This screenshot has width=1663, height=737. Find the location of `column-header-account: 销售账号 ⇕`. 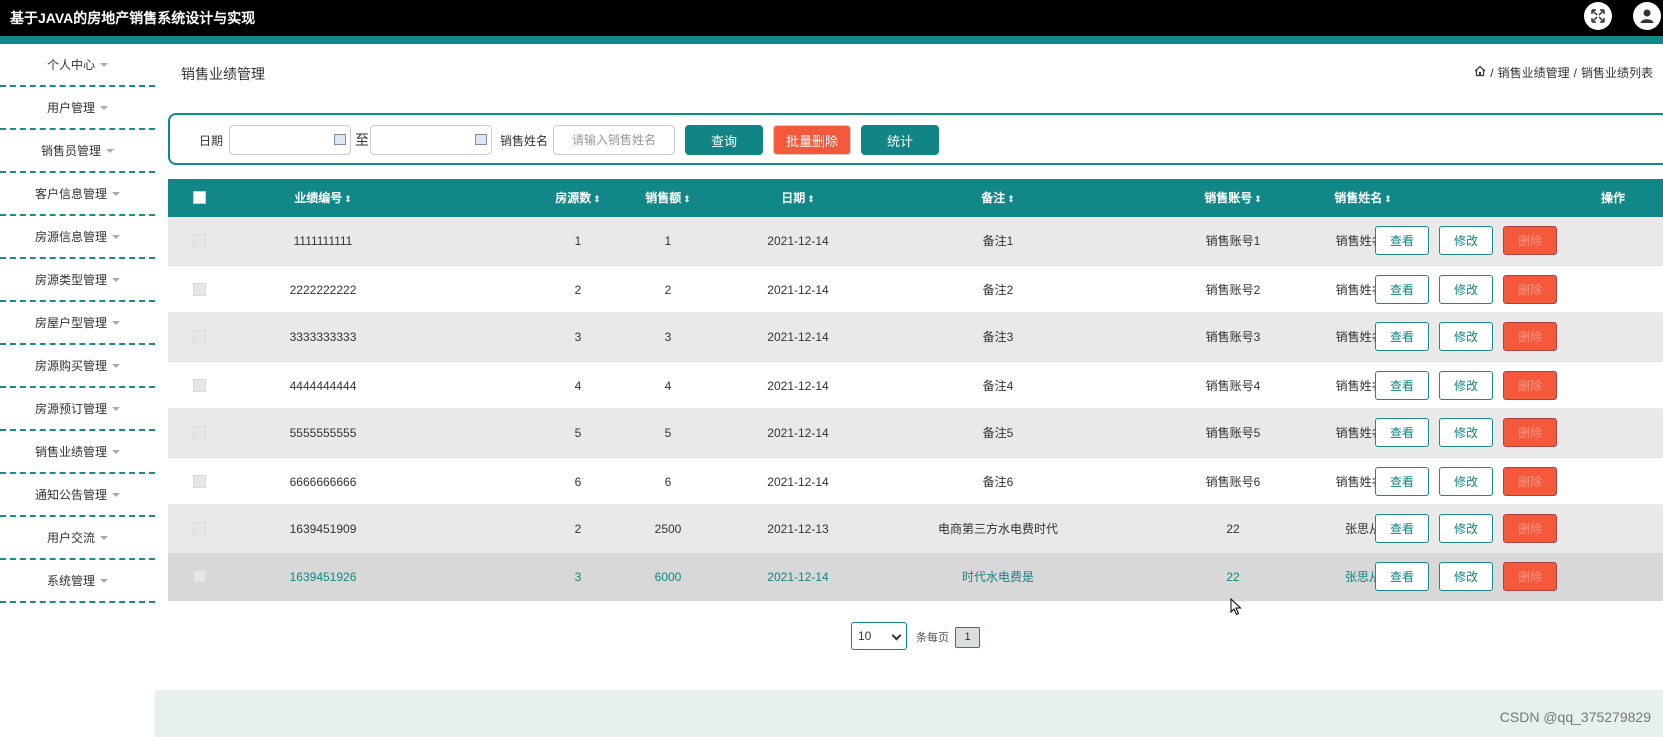

column-header-account: 销售账号 ⇕ is located at coordinates (1233, 198).